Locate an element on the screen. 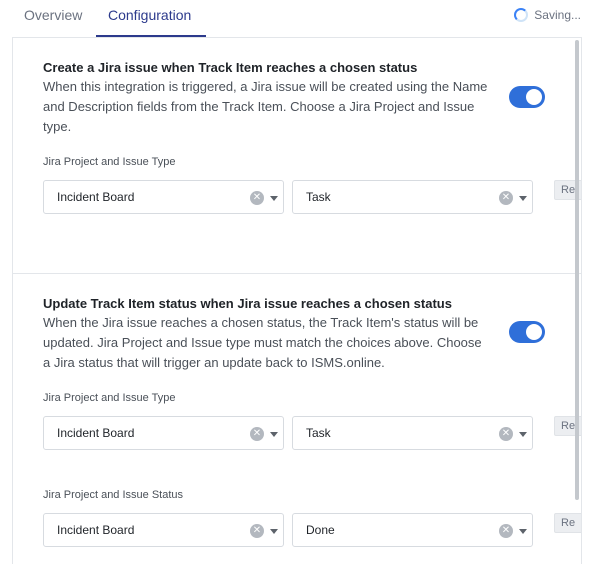  create-issue-toggle is located at coordinates (527, 97).